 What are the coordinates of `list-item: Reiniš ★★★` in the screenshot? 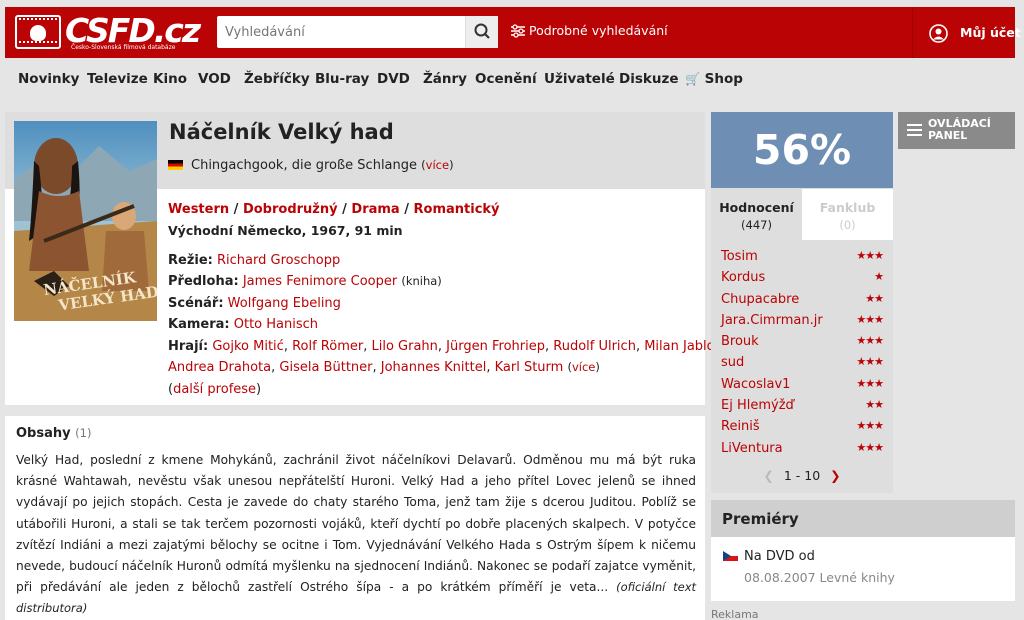 It's located at (802, 427).